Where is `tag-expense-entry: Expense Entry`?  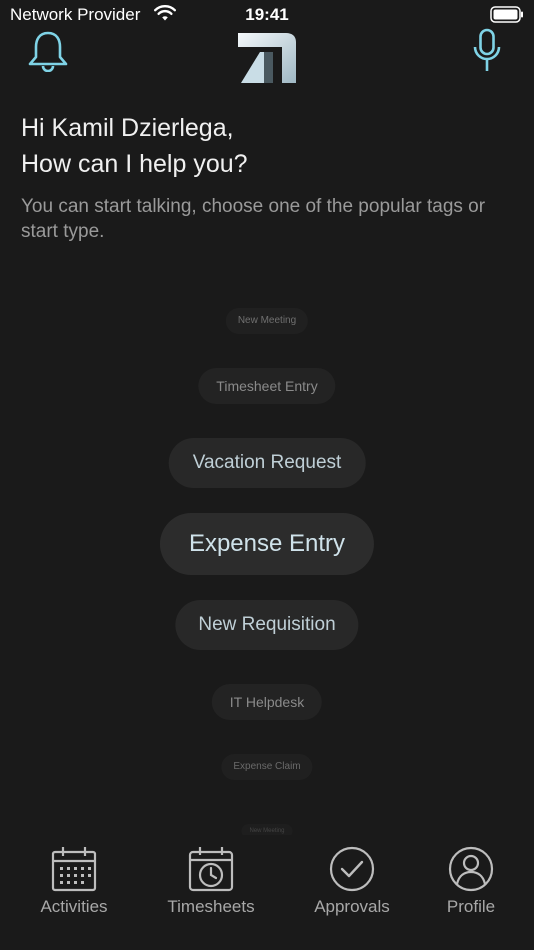
tag-expense-entry: Expense Entry is located at coordinates (267, 544).